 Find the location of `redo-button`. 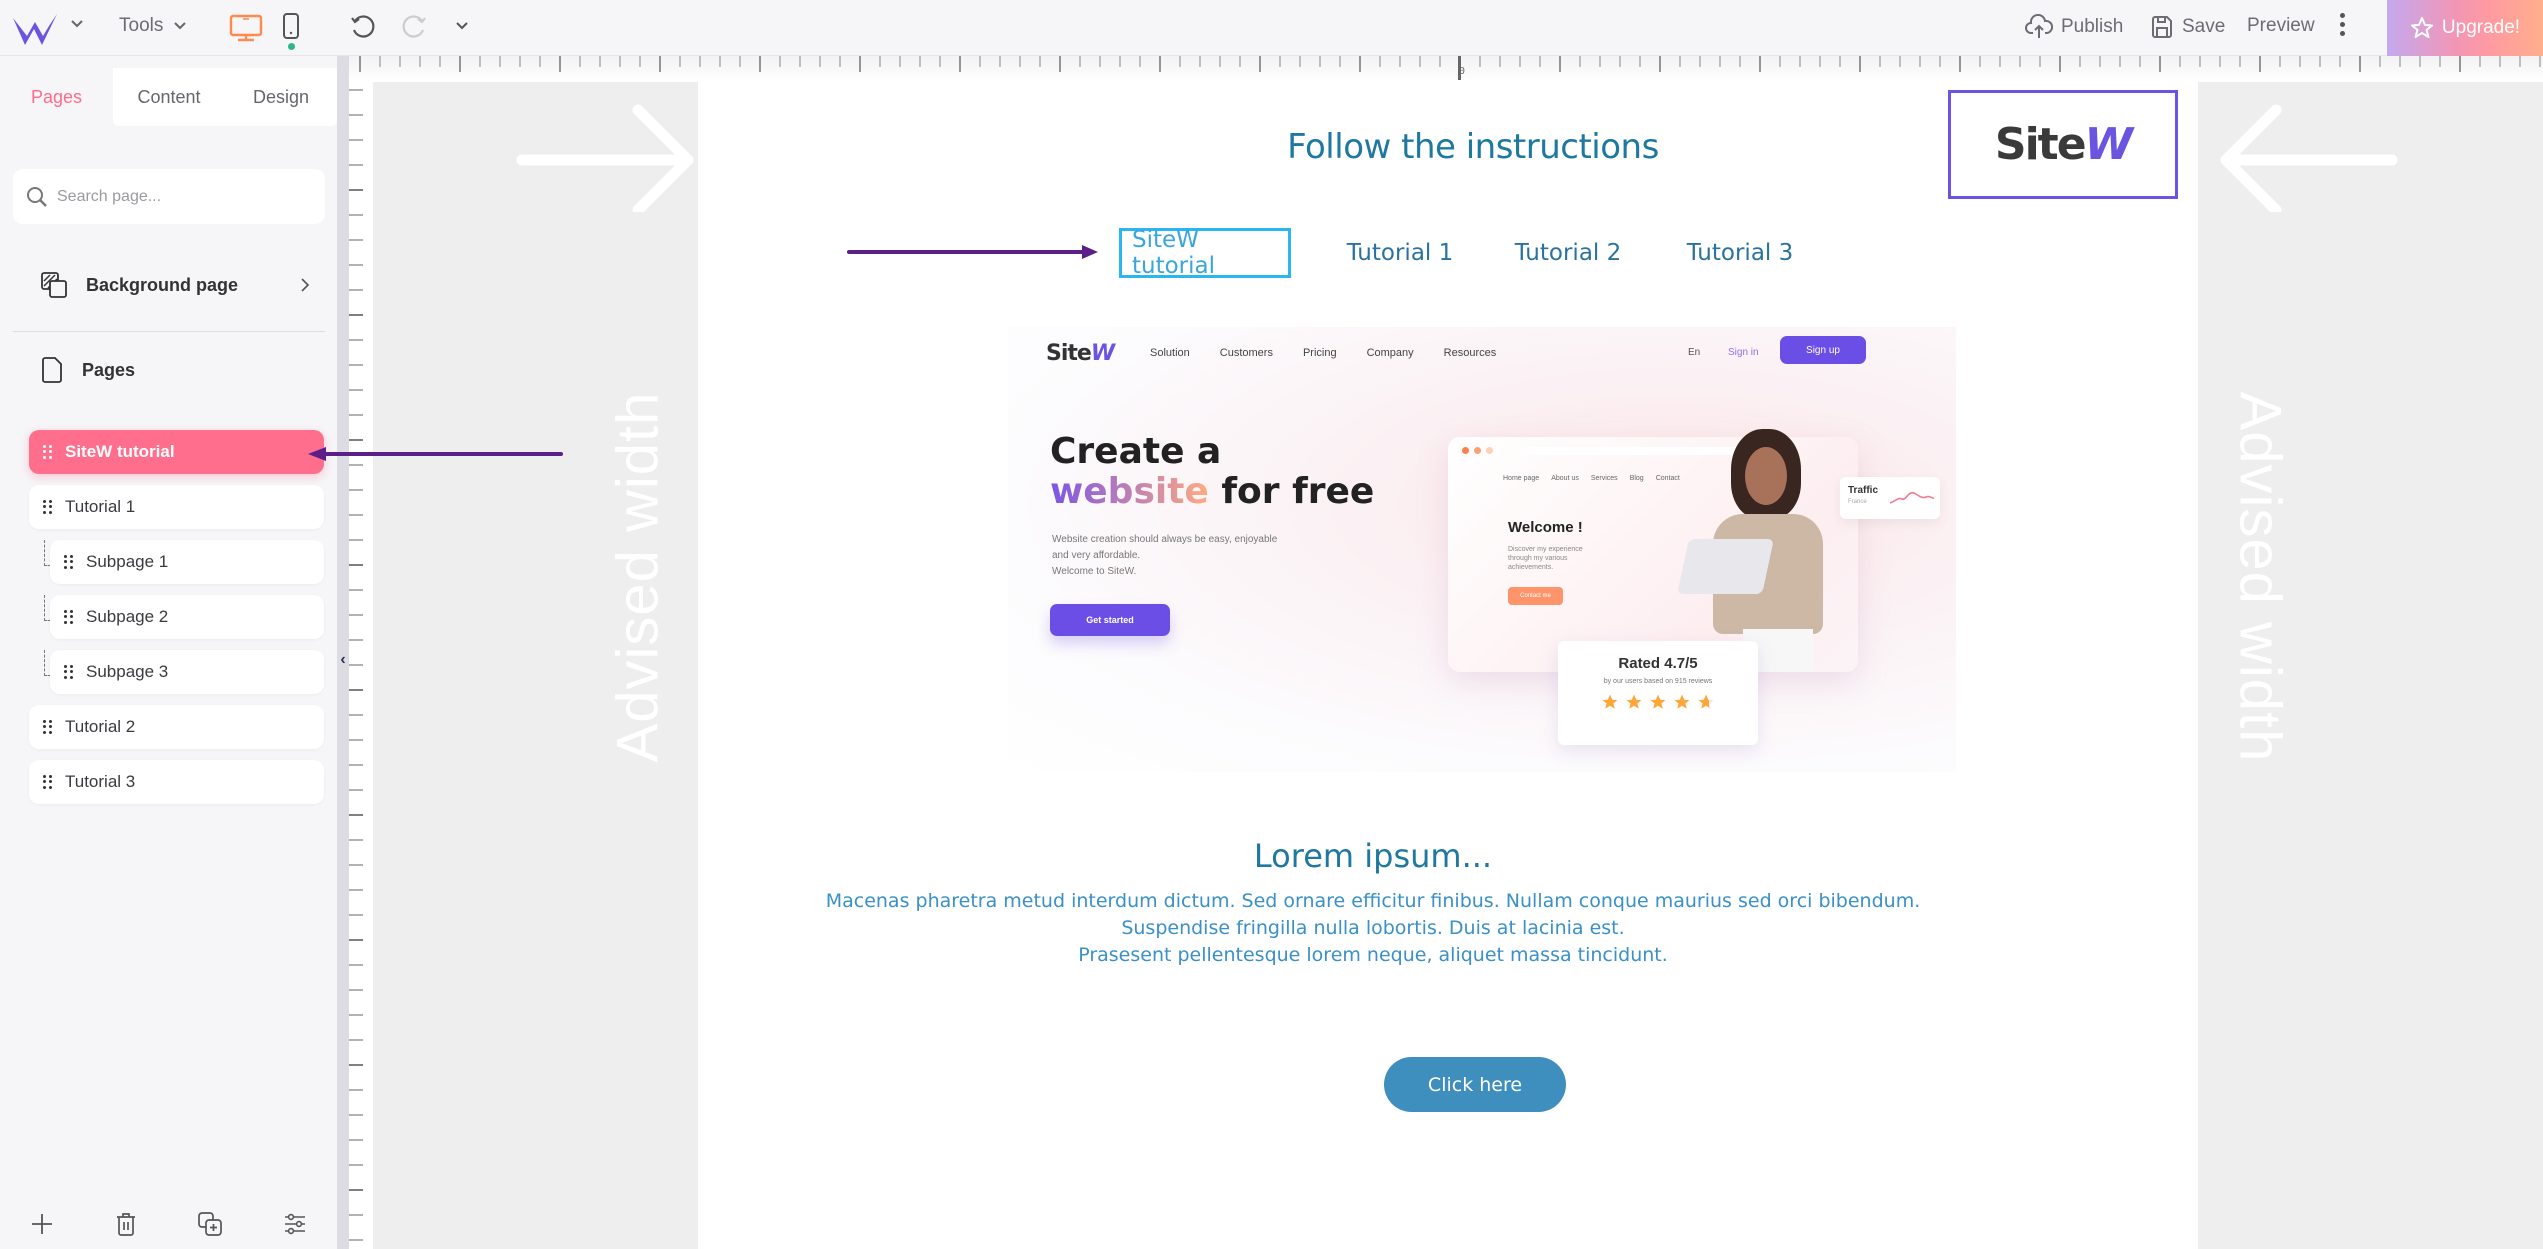

redo-button is located at coordinates (414, 27).